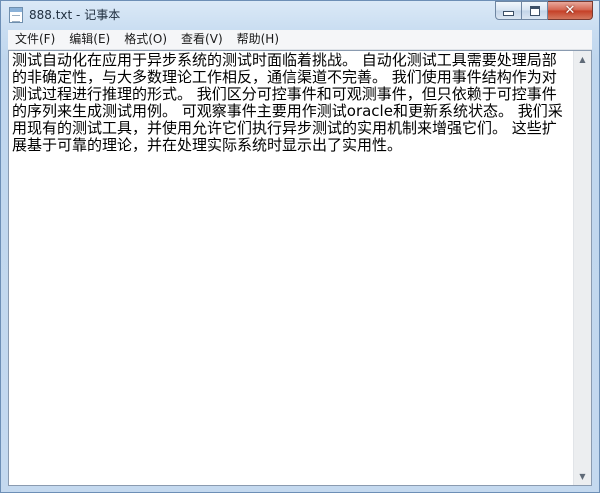 The height and width of the screenshot is (493, 600). I want to click on close-button: ✕, so click(570, 10).